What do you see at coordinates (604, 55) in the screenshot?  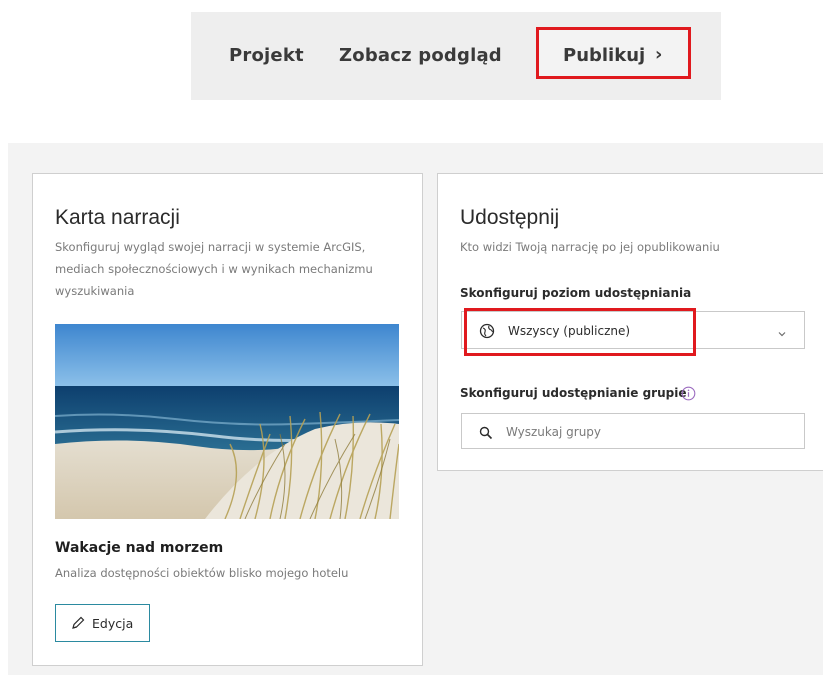 I see `publish-label: Publikuj` at bounding box center [604, 55].